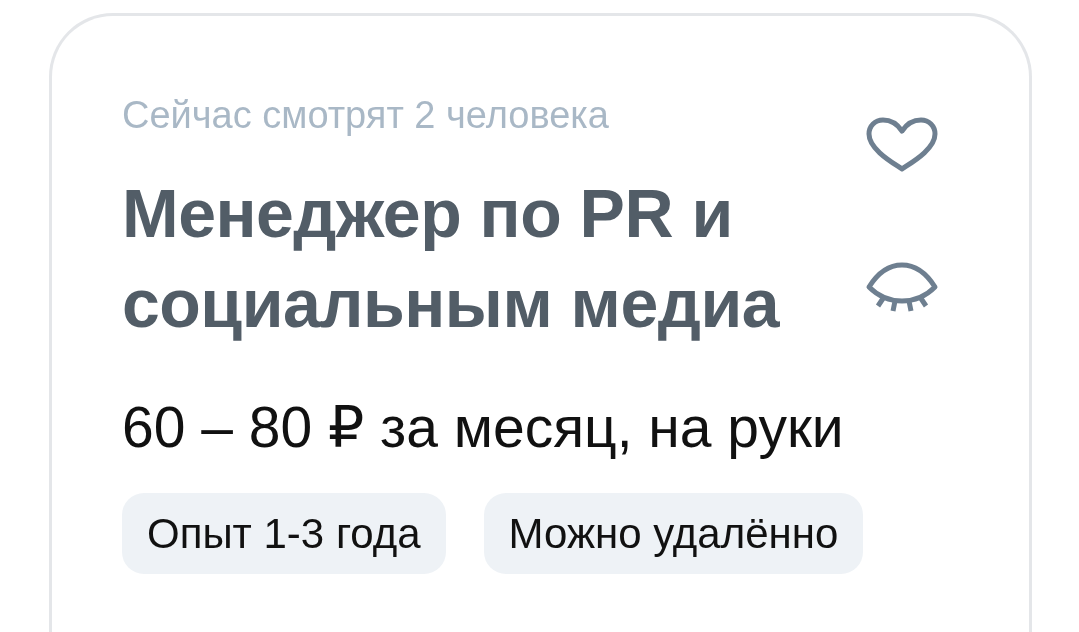 The height and width of the screenshot is (632, 1079). I want to click on heart-icon, so click(902, 145).